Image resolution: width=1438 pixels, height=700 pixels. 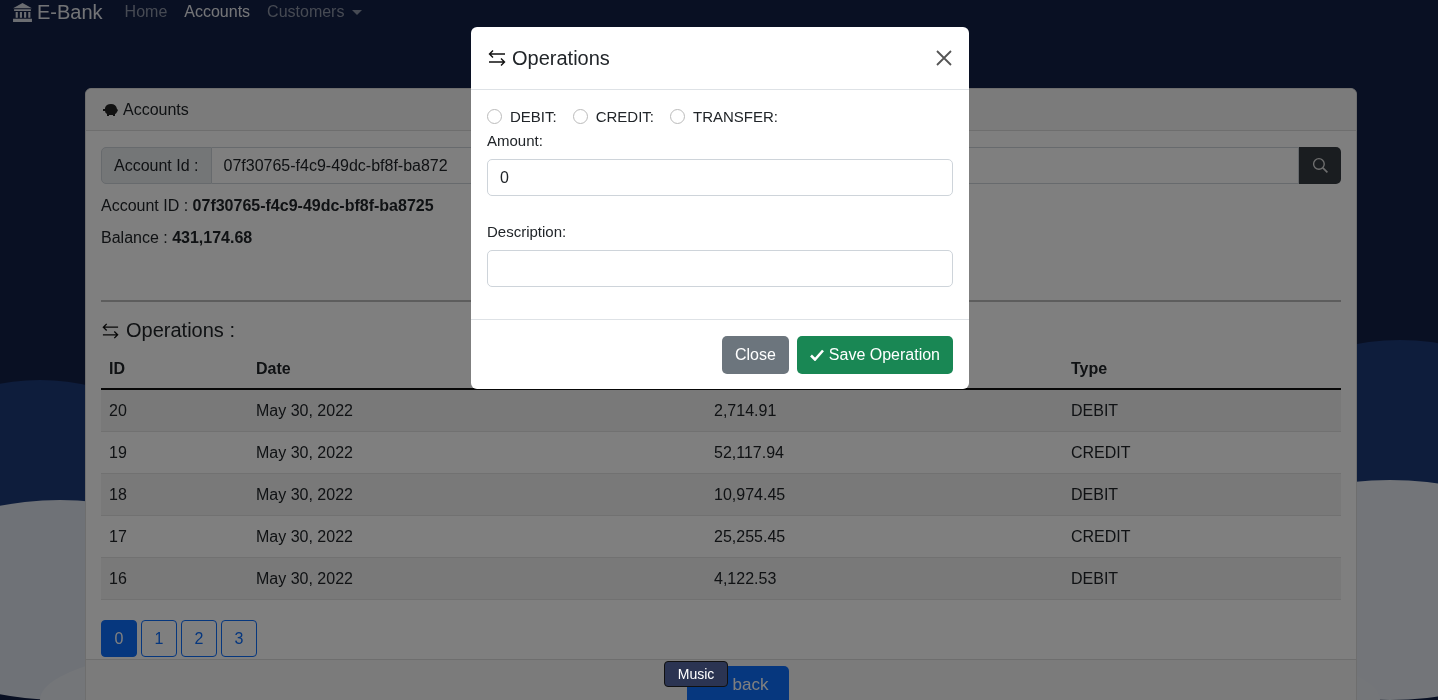 I want to click on table-cell: 19, so click(x=174, y=452).